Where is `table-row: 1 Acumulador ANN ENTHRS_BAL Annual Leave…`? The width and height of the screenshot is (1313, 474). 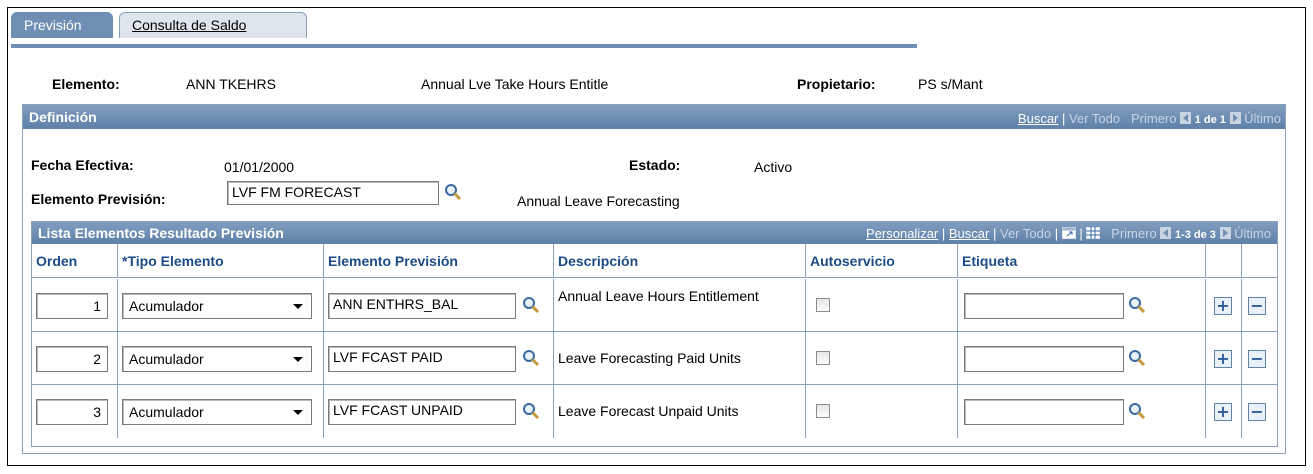 table-row: 1 Acumulador ANN ENTHRS_BAL Annual Leave… is located at coordinates (654, 305).